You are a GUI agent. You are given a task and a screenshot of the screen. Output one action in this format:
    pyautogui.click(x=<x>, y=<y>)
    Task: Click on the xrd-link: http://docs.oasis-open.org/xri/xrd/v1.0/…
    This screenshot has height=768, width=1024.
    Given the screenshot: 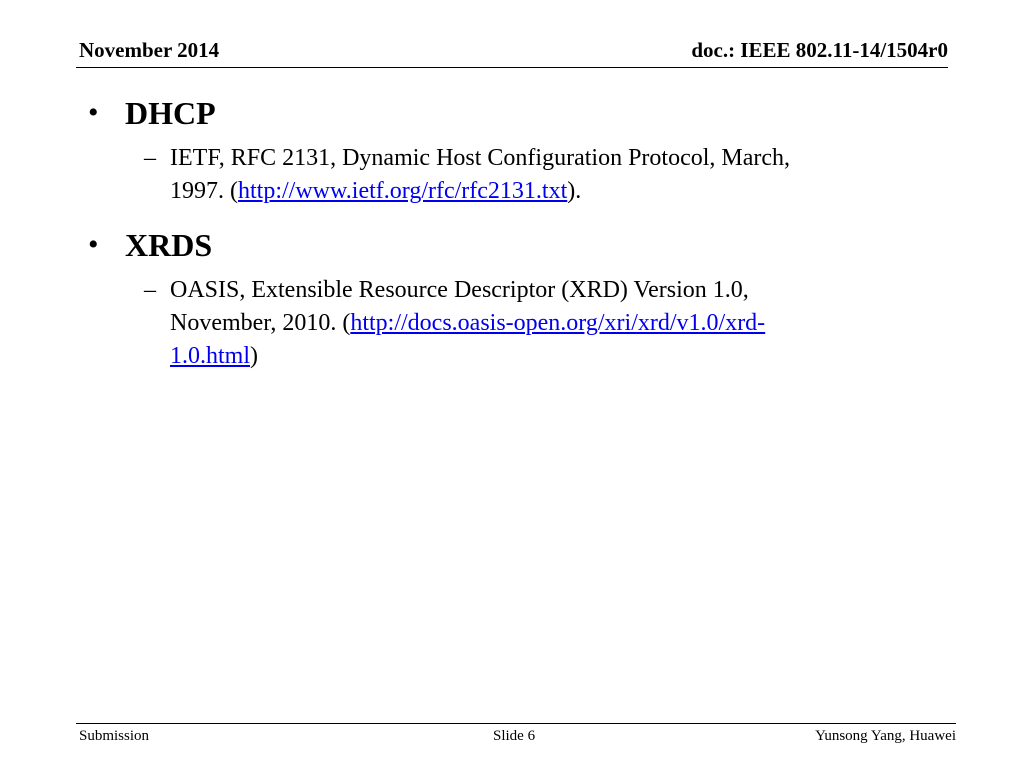 What is the action you would take?
    pyautogui.click(x=557, y=323)
    